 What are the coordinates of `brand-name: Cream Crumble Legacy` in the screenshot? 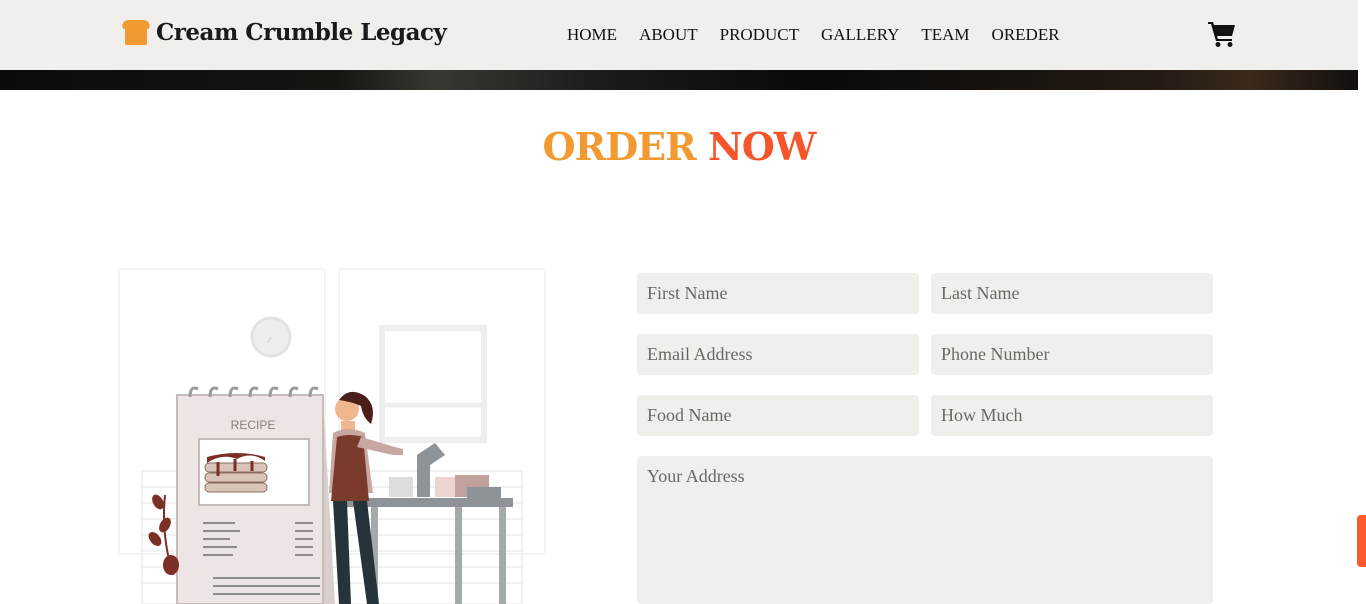 It's located at (301, 32).